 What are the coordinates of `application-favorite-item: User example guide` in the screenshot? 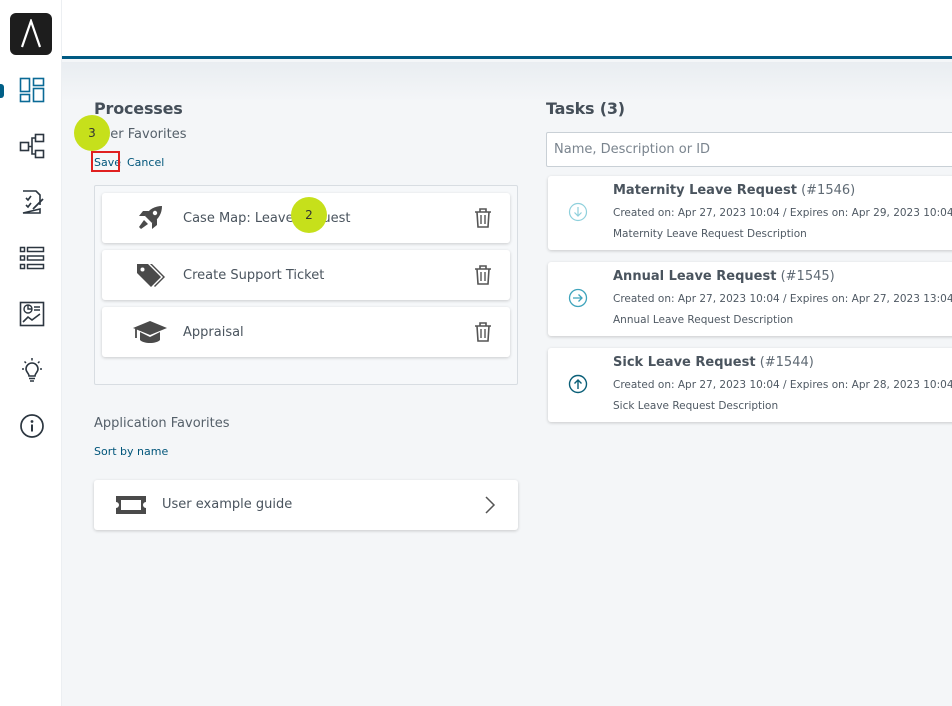 It's located at (306, 505).